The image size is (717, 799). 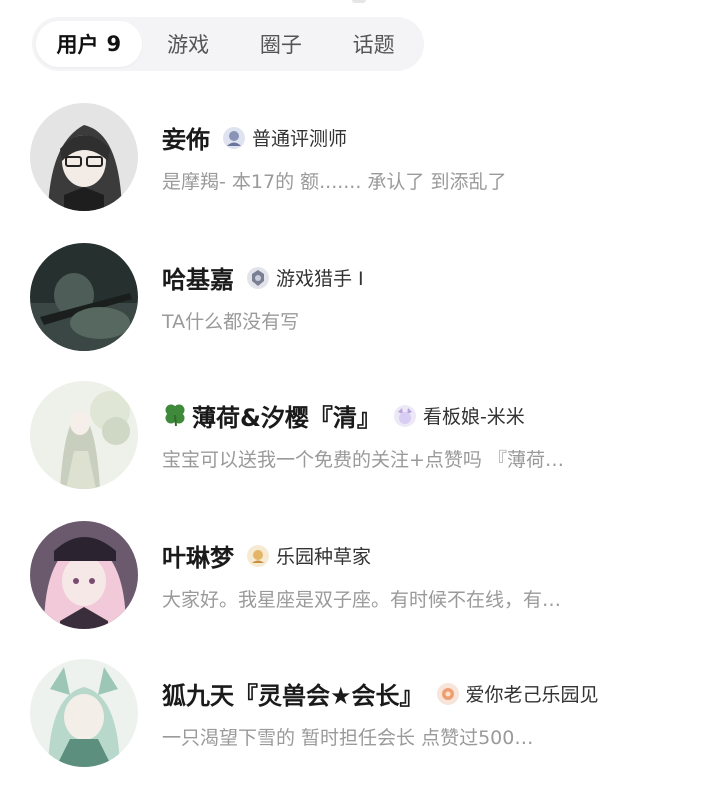 I want to click on user-badge: 乐园种草家, so click(x=324, y=557).